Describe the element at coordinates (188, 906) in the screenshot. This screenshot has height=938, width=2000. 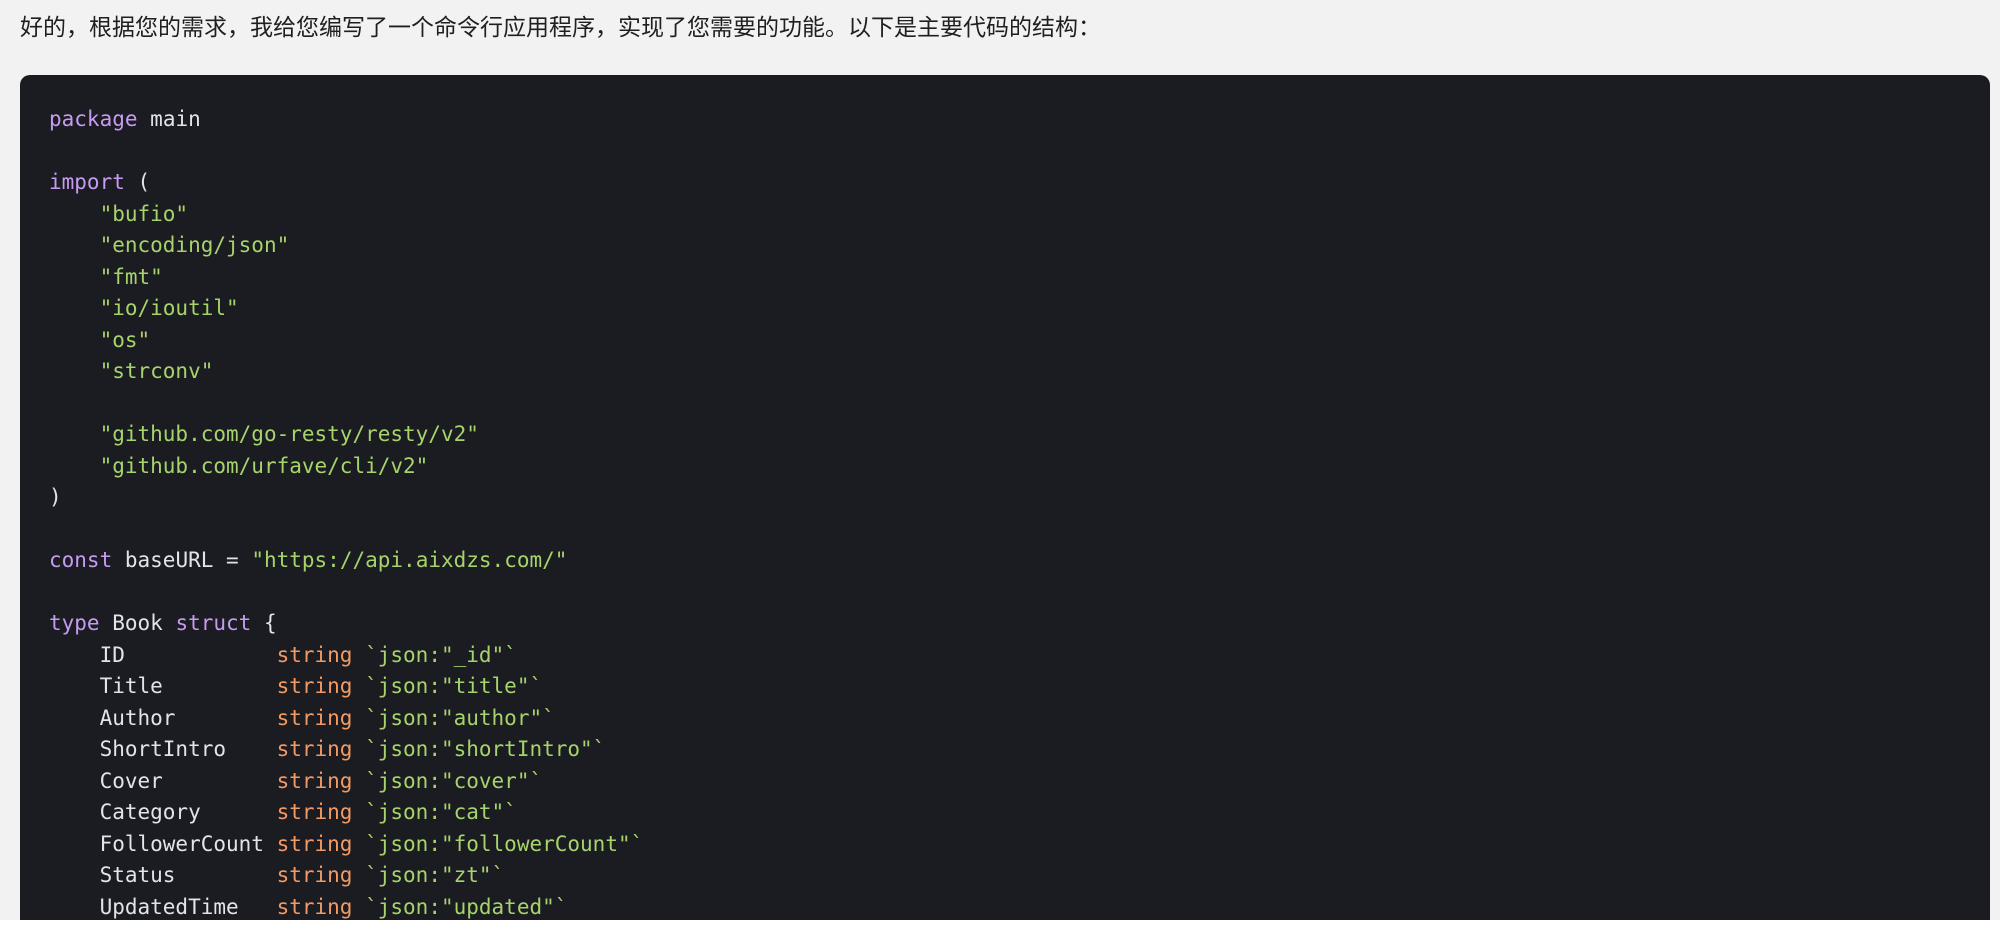
I see `field-name: UpdatedTime` at that location.